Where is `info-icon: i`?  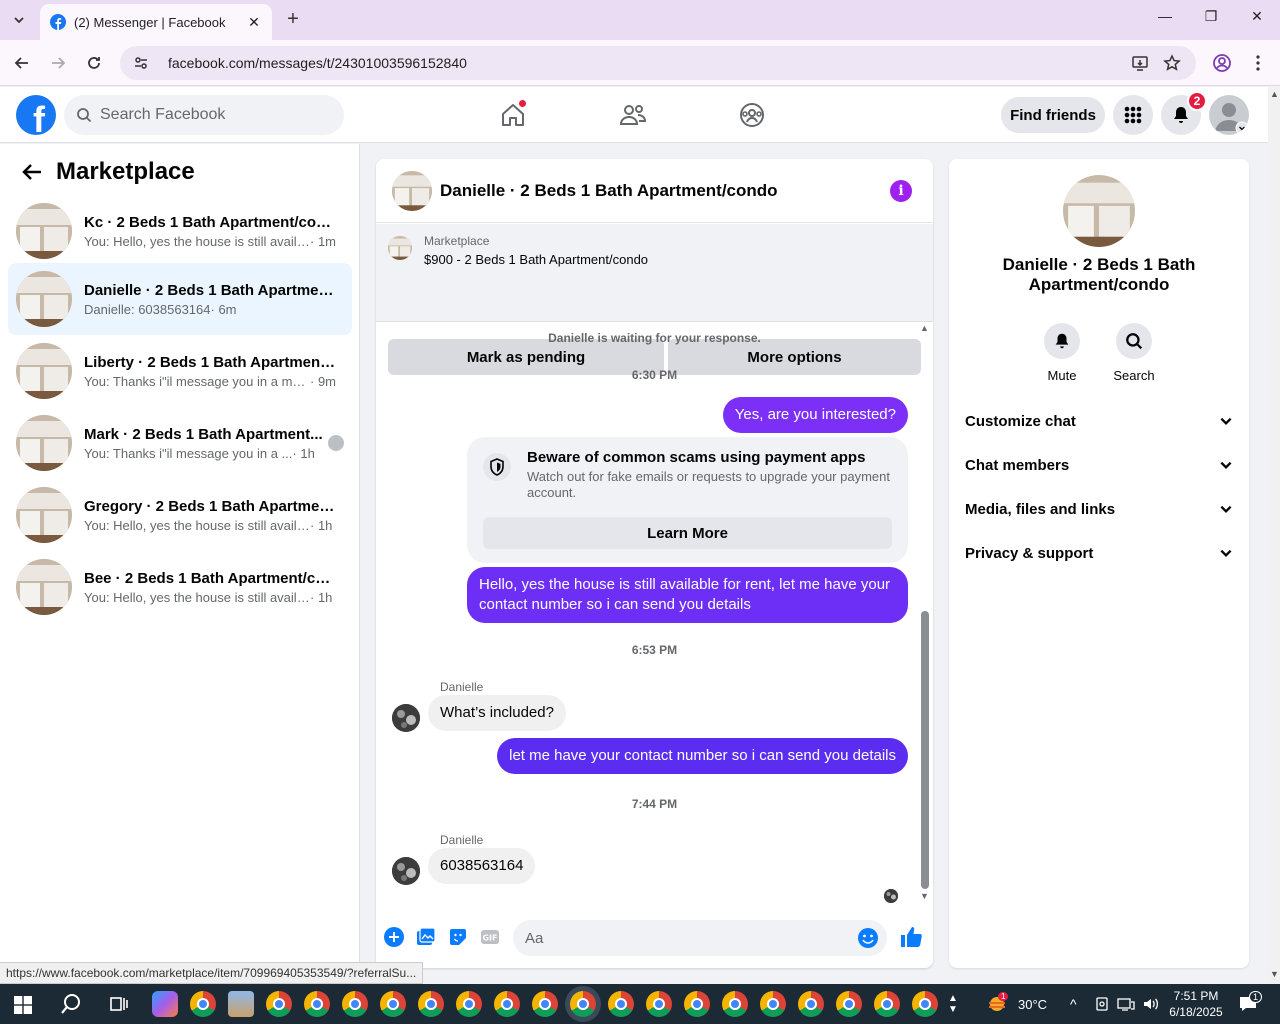
info-icon: i is located at coordinates (901, 190).